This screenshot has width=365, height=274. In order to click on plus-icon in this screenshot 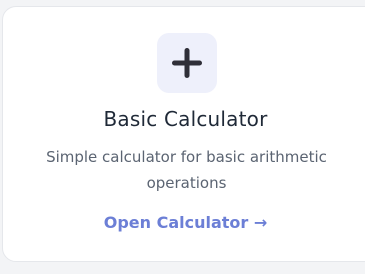, I will do `click(187, 63)`.